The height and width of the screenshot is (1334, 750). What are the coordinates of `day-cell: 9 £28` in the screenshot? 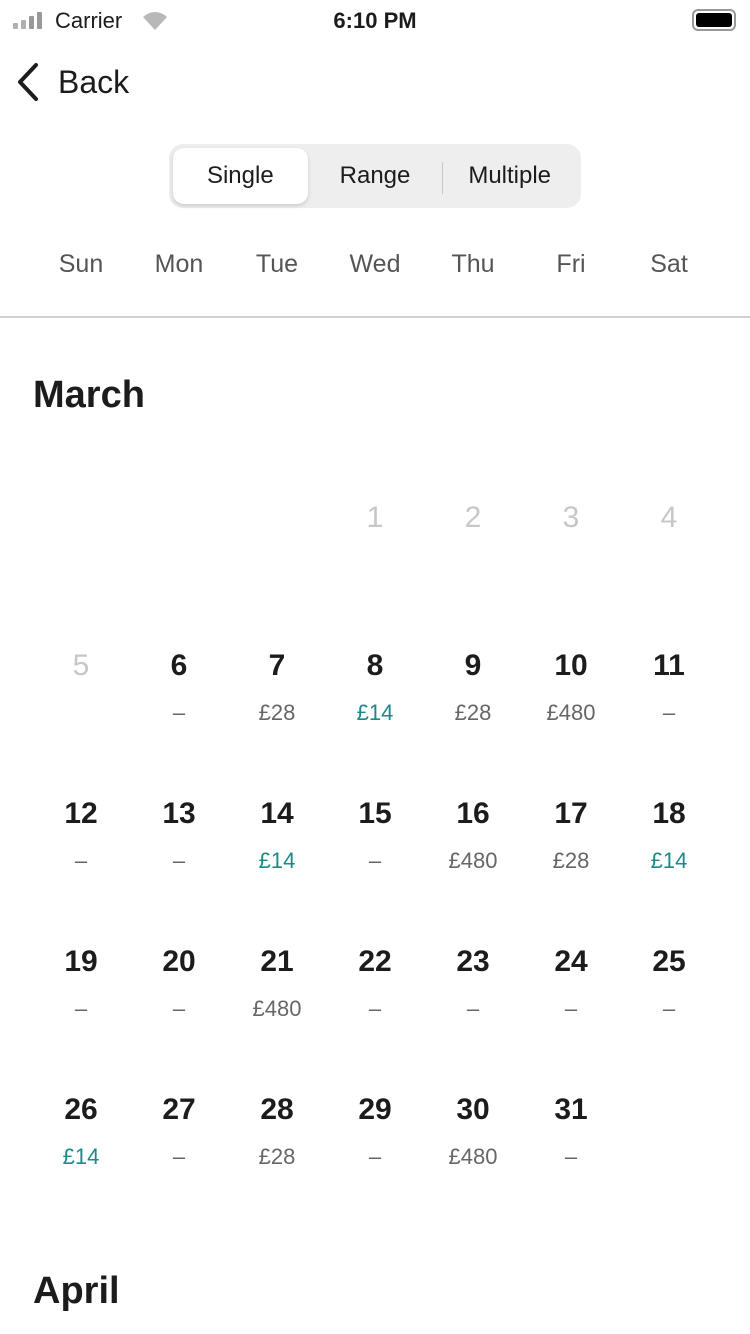 It's located at (473, 710).